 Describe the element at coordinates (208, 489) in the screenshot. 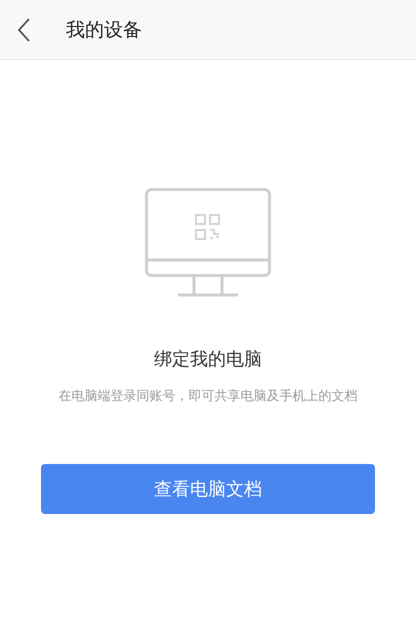

I see `view-documents-button: 查看电脑文档` at that location.